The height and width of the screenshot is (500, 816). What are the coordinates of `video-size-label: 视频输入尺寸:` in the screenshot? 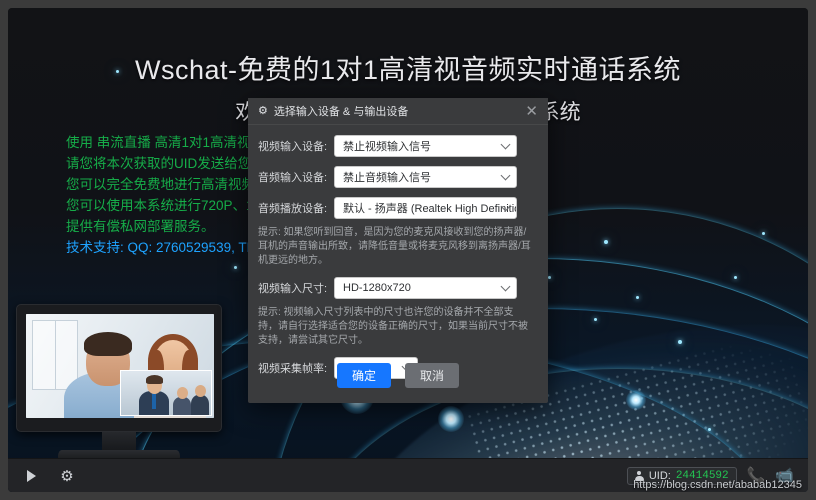 It's located at (293, 289).